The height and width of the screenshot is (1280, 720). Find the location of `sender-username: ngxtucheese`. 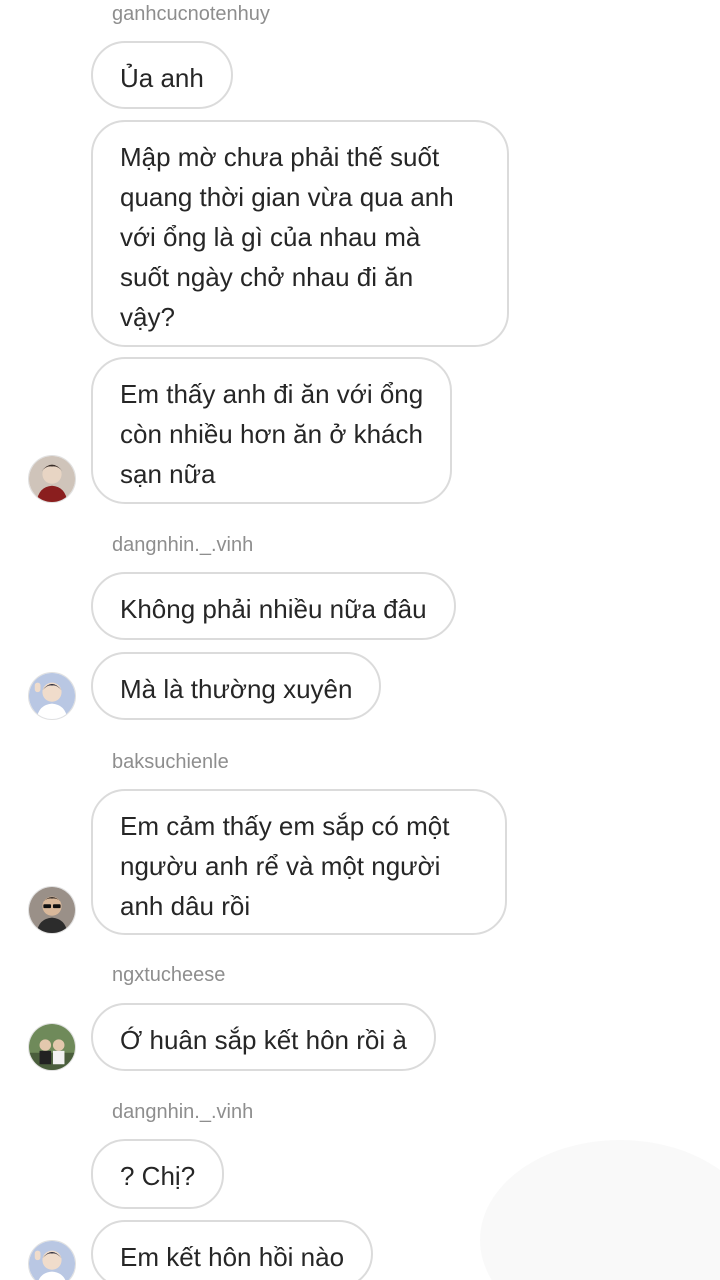

sender-username: ngxtucheese is located at coordinates (168, 975).